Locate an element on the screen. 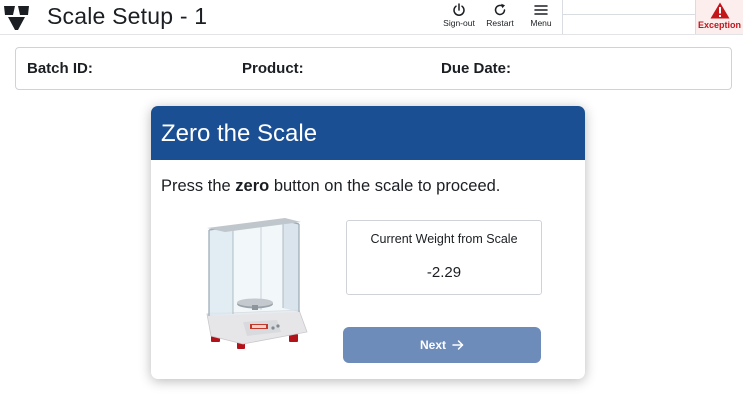 The width and height of the screenshot is (743, 419). due-date-label: Due Date: is located at coordinates (476, 68).